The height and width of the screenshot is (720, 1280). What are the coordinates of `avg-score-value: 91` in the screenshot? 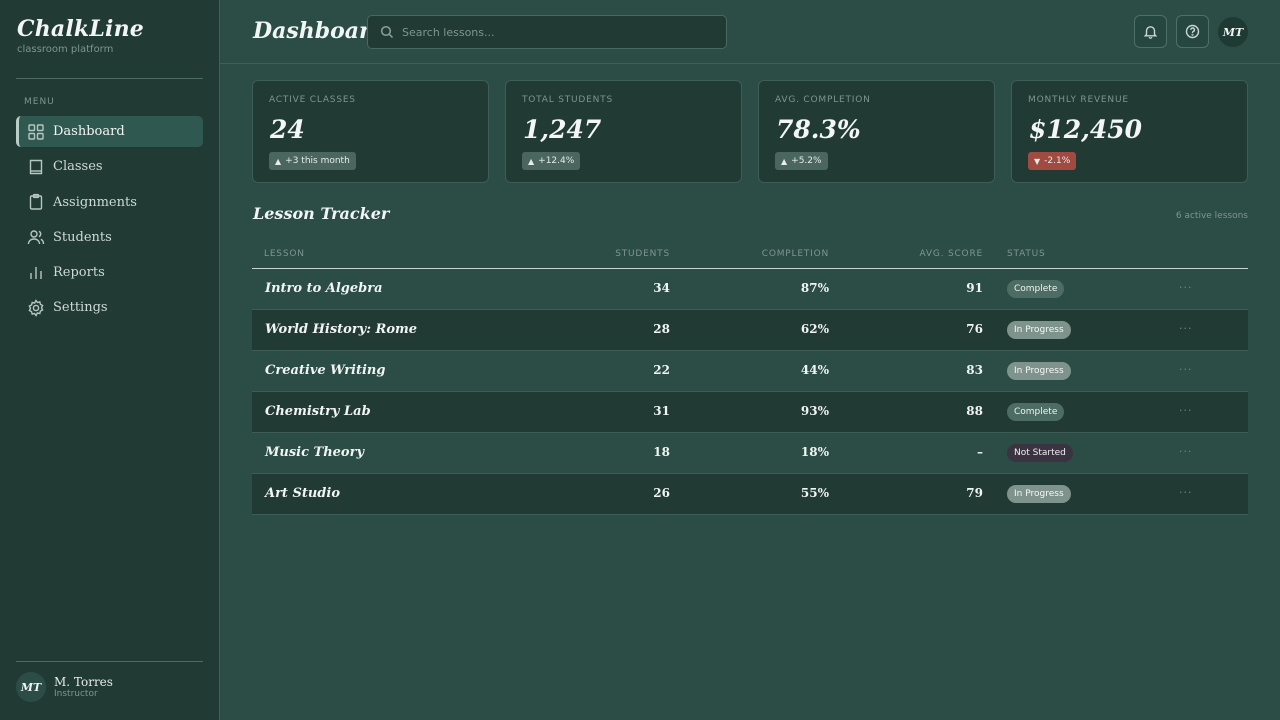 It's located at (974, 288).